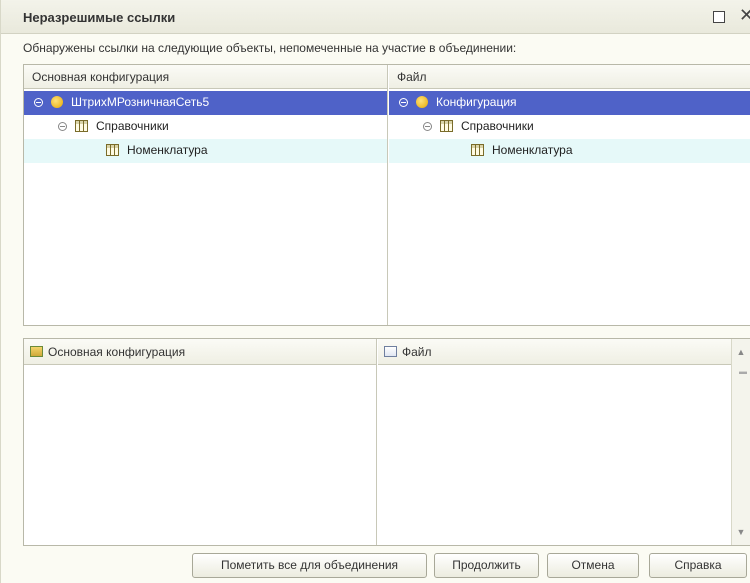 Image resolution: width=750 pixels, height=583 pixels. Describe the element at coordinates (476, 102) in the screenshot. I see `tree-row-label: Конфигурация` at that location.